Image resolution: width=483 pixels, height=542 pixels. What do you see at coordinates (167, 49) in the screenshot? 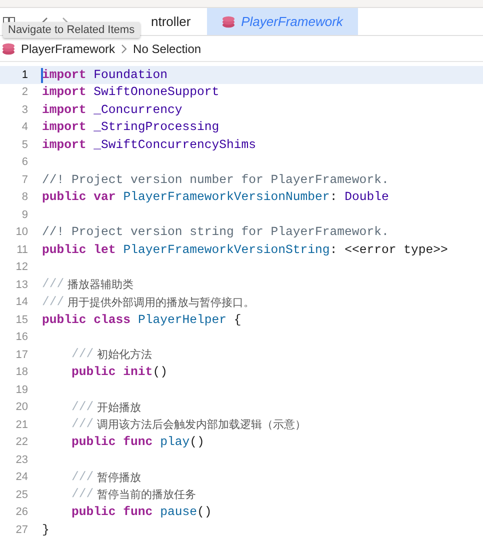
I see `breadcrumb-item: No Selection` at bounding box center [167, 49].